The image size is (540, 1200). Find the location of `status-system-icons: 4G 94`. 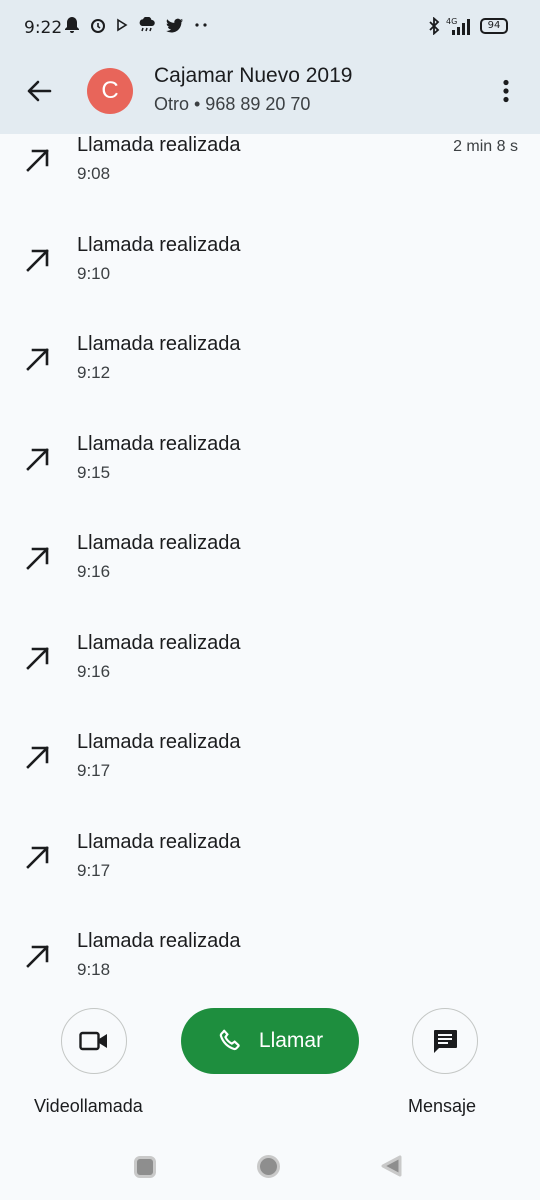

status-system-icons: 4G 94 is located at coordinates (468, 26).